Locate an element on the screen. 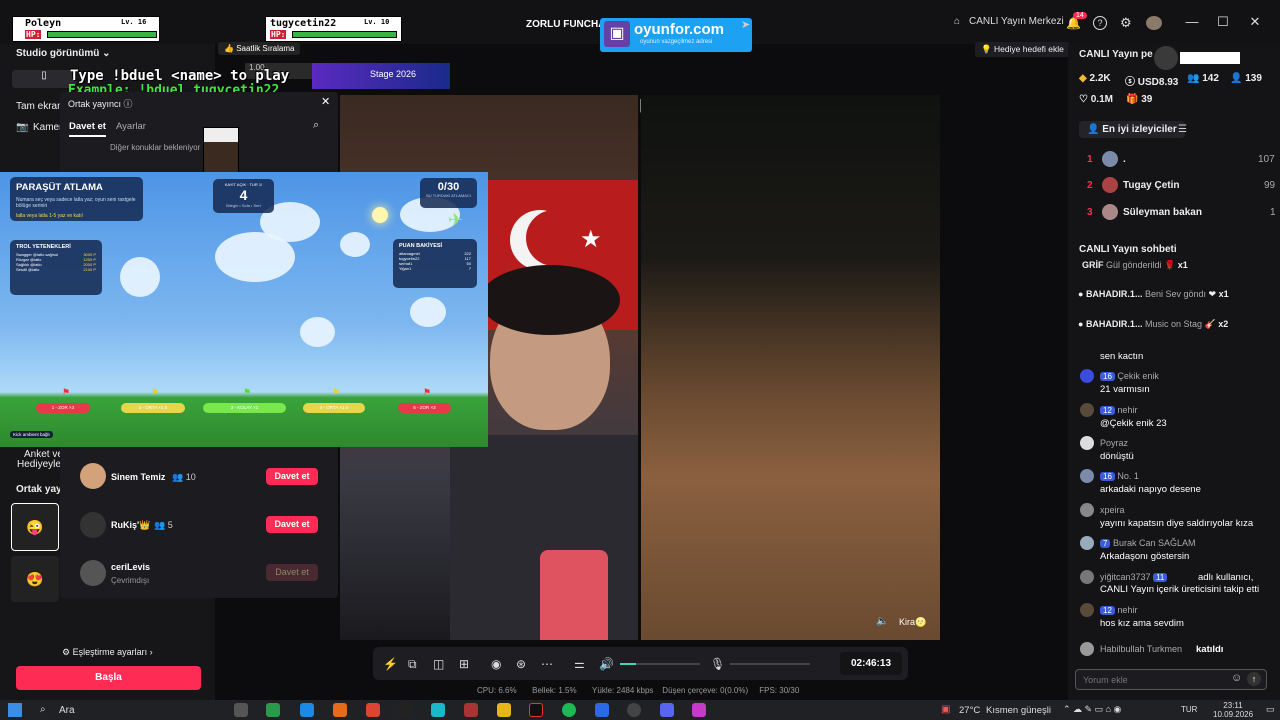 The height and width of the screenshot is (720, 1280). taskbar-search: Ara is located at coordinates (67, 710).